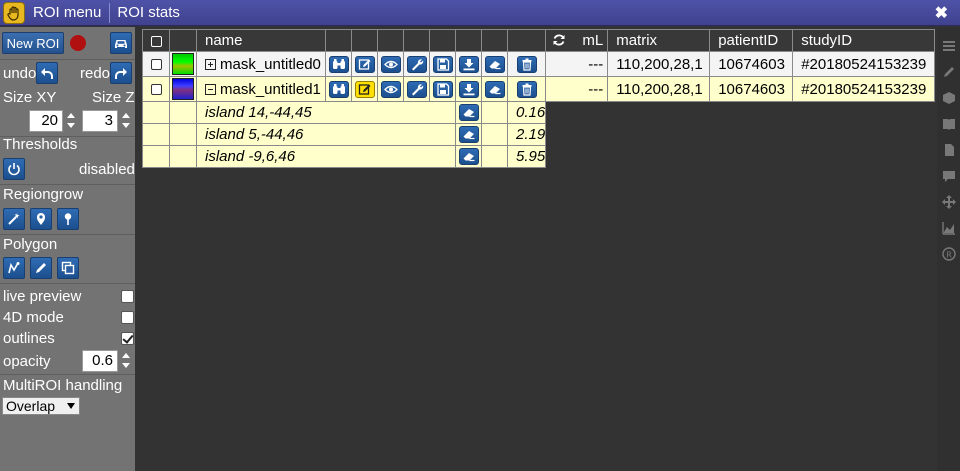  What do you see at coordinates (126, 121) in the screenshot?
I see `size-z-stepper` at bounding box center [126, 121].